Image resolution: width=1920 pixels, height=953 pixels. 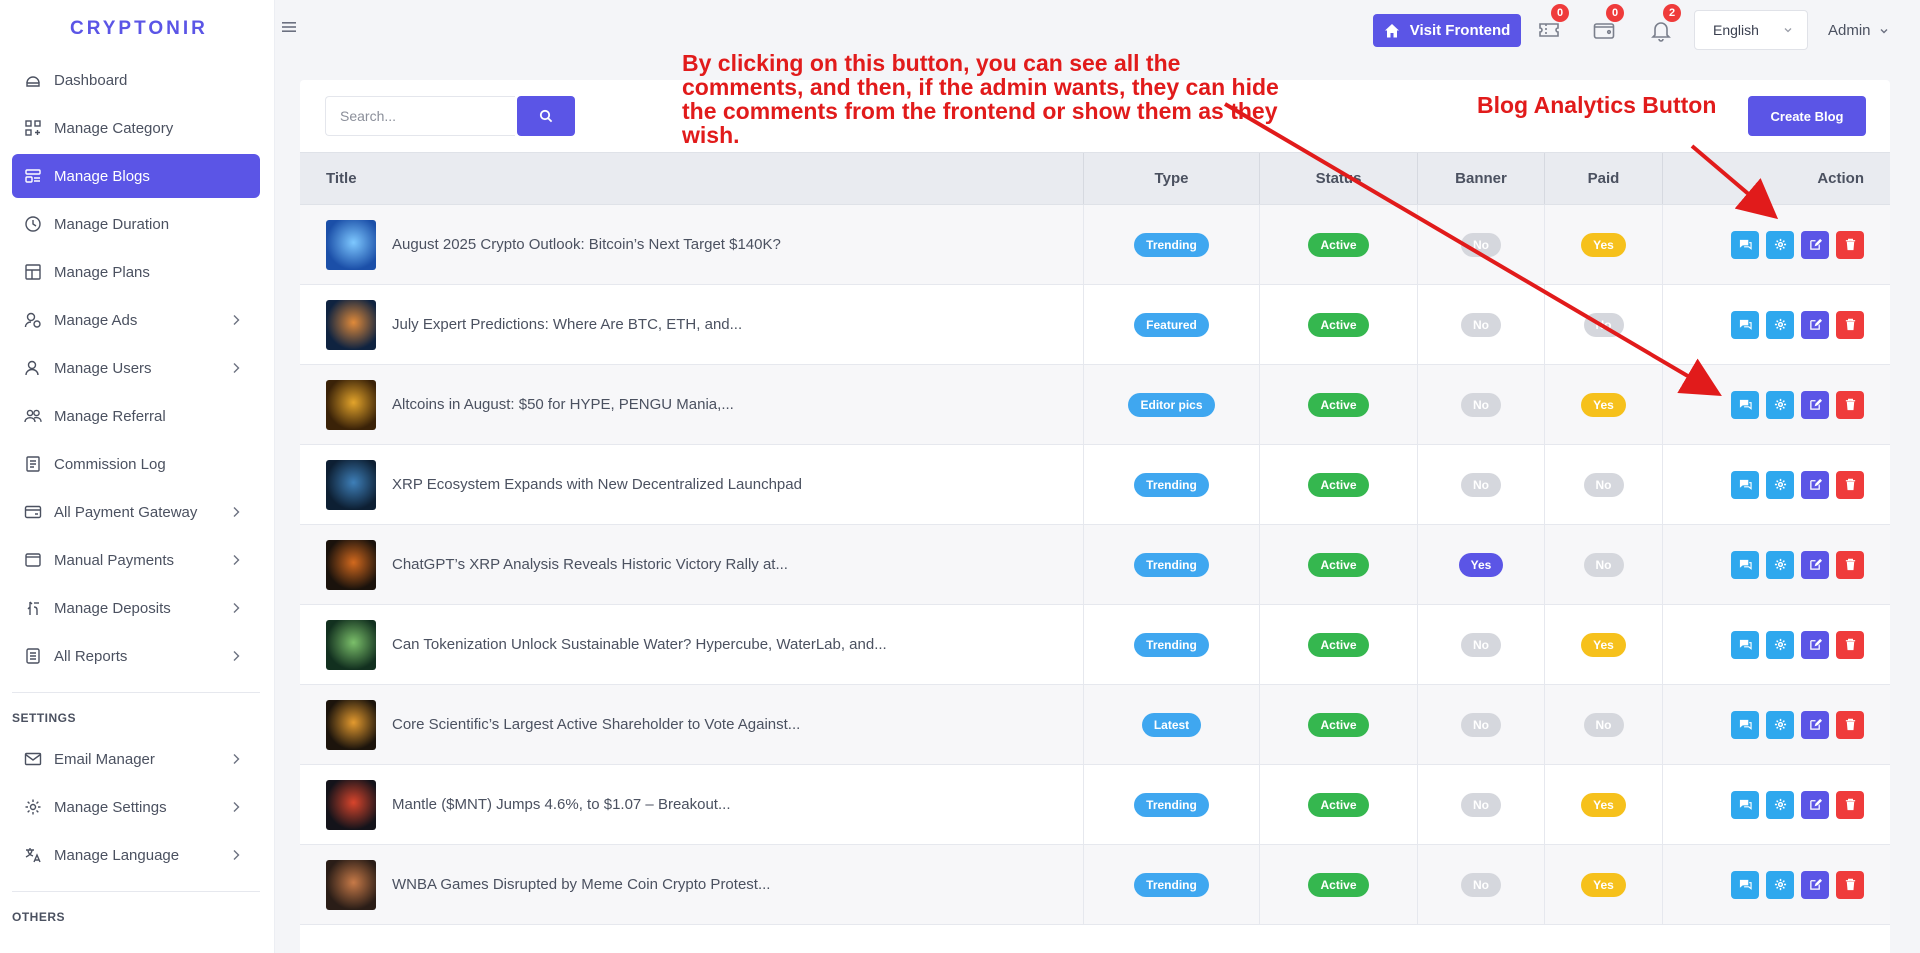 What do you see at coordinates (136, 224) in the screenshot?
I see `sidebar-item-manage-duration: Manage Duration` at bounding box center [136, 224].